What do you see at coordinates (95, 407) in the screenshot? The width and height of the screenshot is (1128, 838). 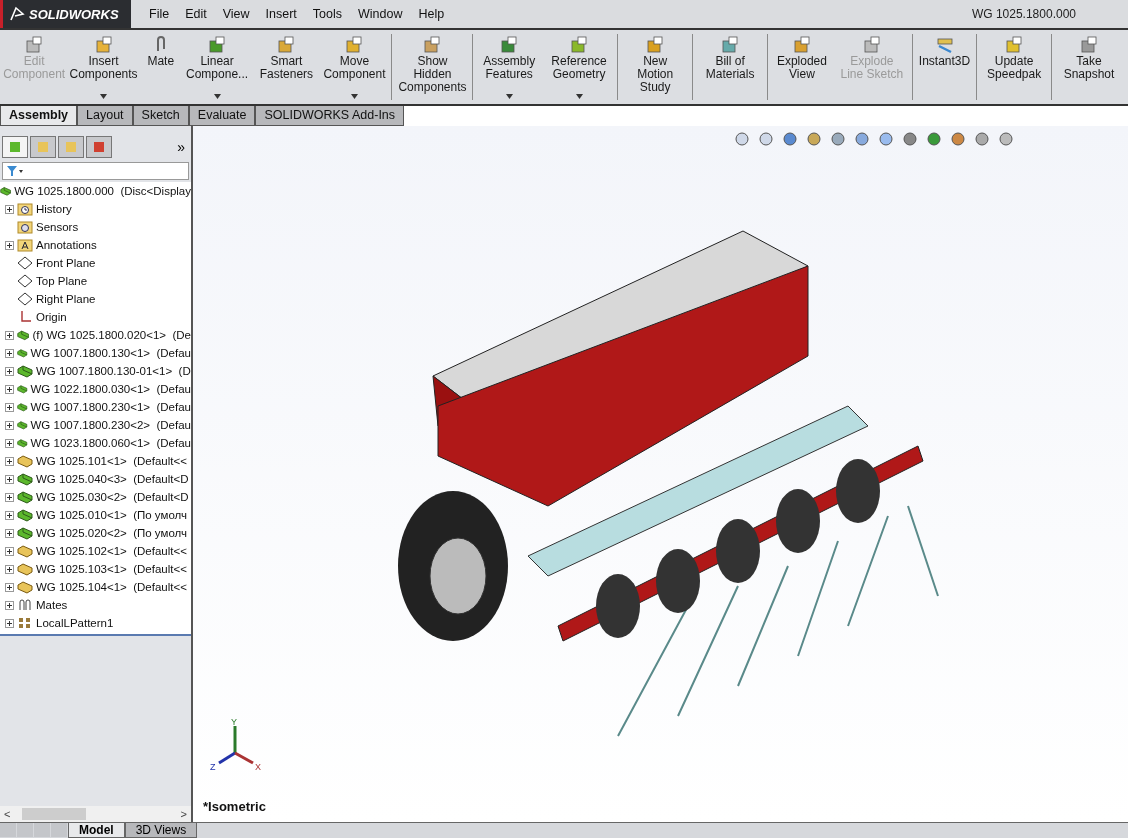 I see `tree-item: WG 1007.1800.230<1> (Defau` at bounding box center [95, 407].